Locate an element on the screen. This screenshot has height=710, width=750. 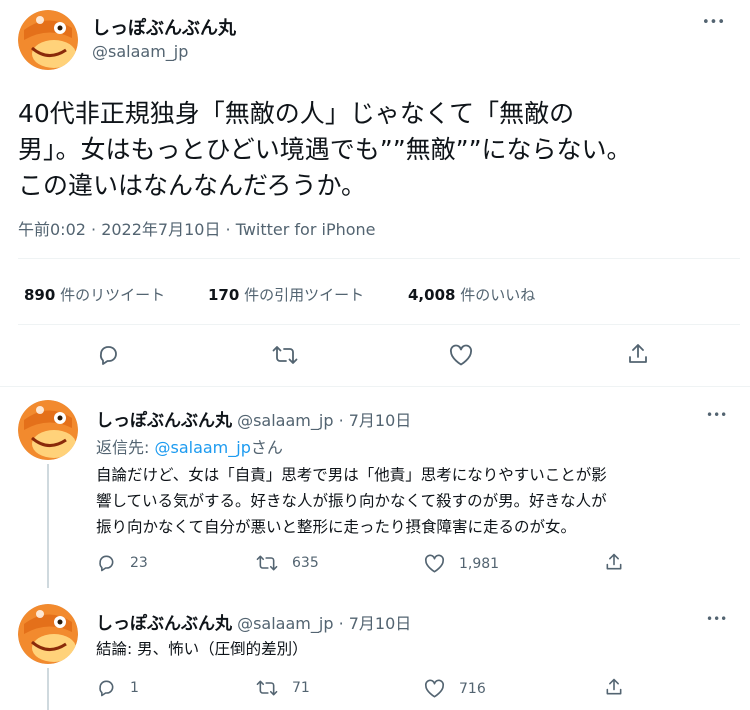
retweet-count: 890 is located at coordinates (40, 295).